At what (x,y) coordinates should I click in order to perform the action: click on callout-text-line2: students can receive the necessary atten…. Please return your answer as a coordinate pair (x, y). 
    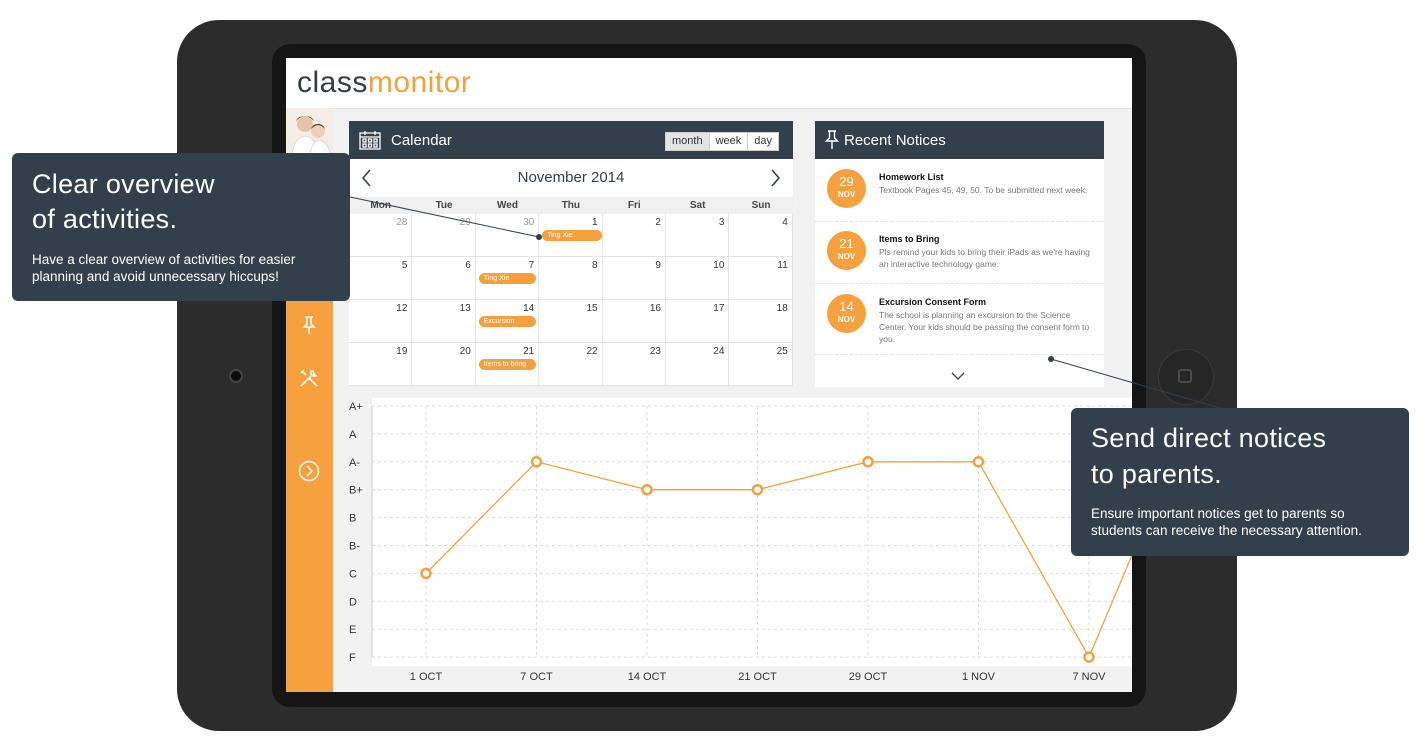
    Looking at the image, I should click on (1226, 530).